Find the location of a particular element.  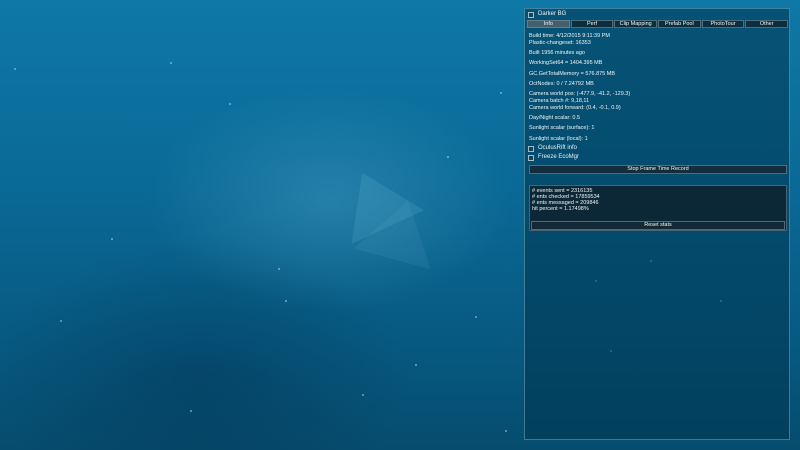

plastic-changeset: Plastic-changeset: 16353 is located at coordinates (560, 43).